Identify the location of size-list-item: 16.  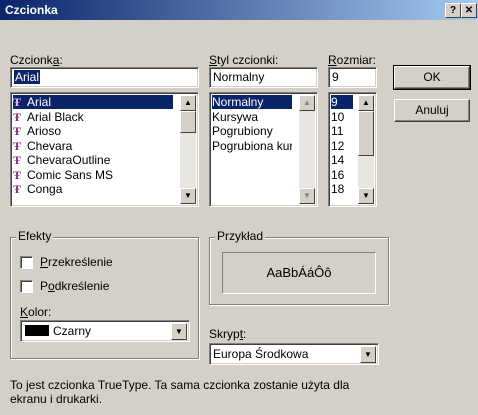
(342, 175).